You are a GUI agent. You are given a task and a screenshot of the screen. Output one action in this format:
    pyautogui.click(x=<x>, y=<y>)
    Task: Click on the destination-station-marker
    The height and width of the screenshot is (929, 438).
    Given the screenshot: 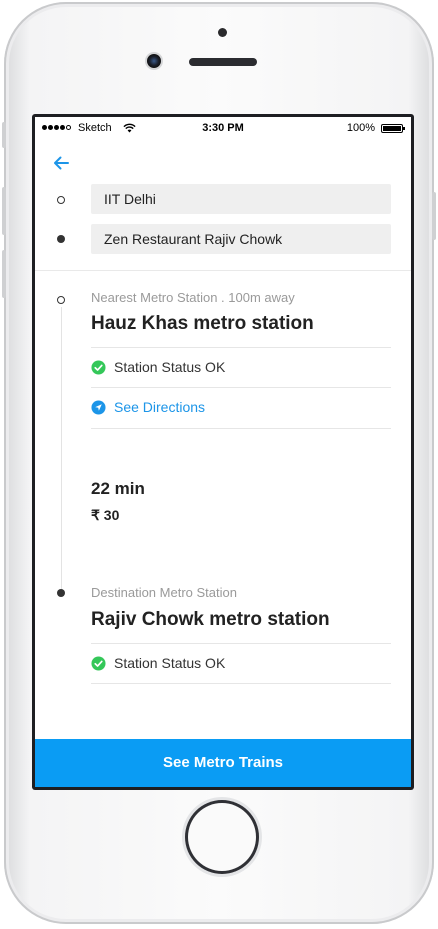 What is the action you would take?
    pyautogui.click(x=61, y=593)
    